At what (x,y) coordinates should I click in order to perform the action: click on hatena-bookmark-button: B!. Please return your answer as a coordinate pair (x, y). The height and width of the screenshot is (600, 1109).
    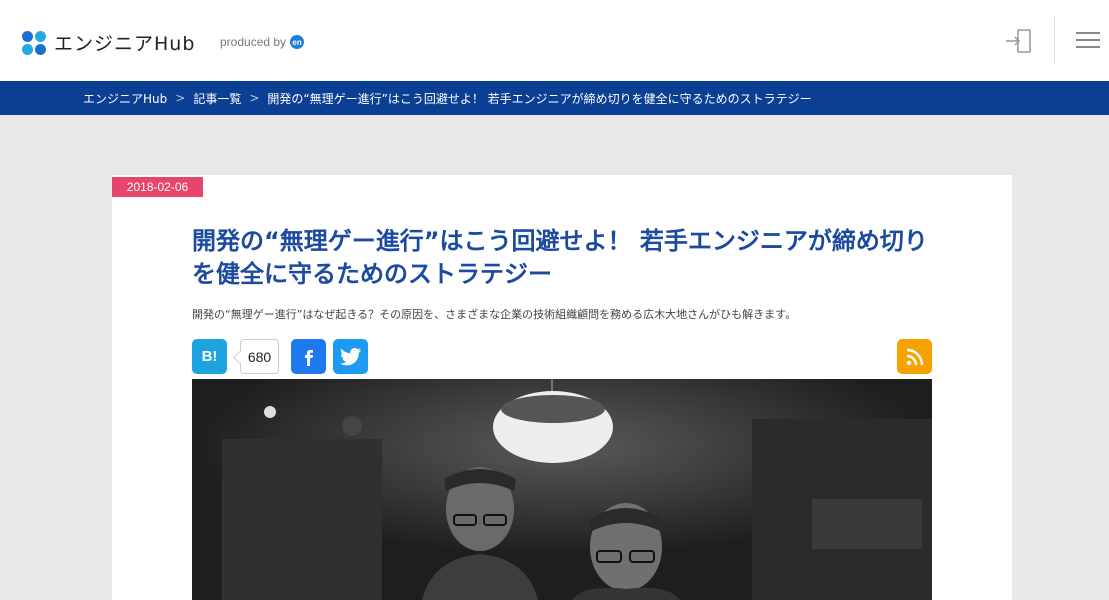
    Looking at the image, I should click on (209, 356).